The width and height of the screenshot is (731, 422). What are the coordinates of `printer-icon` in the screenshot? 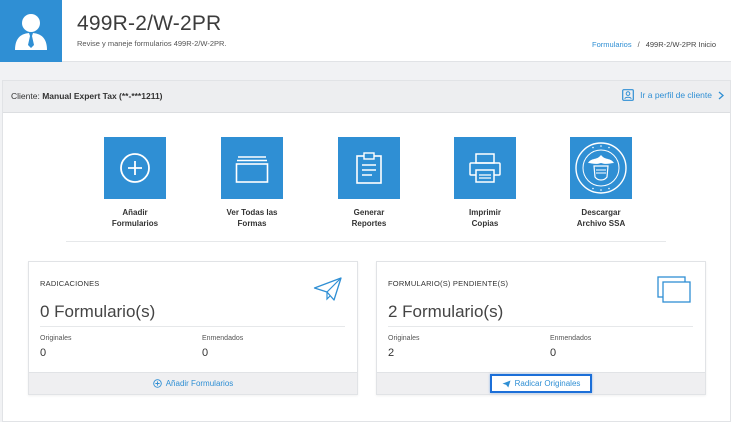 It's located at (485, 168).